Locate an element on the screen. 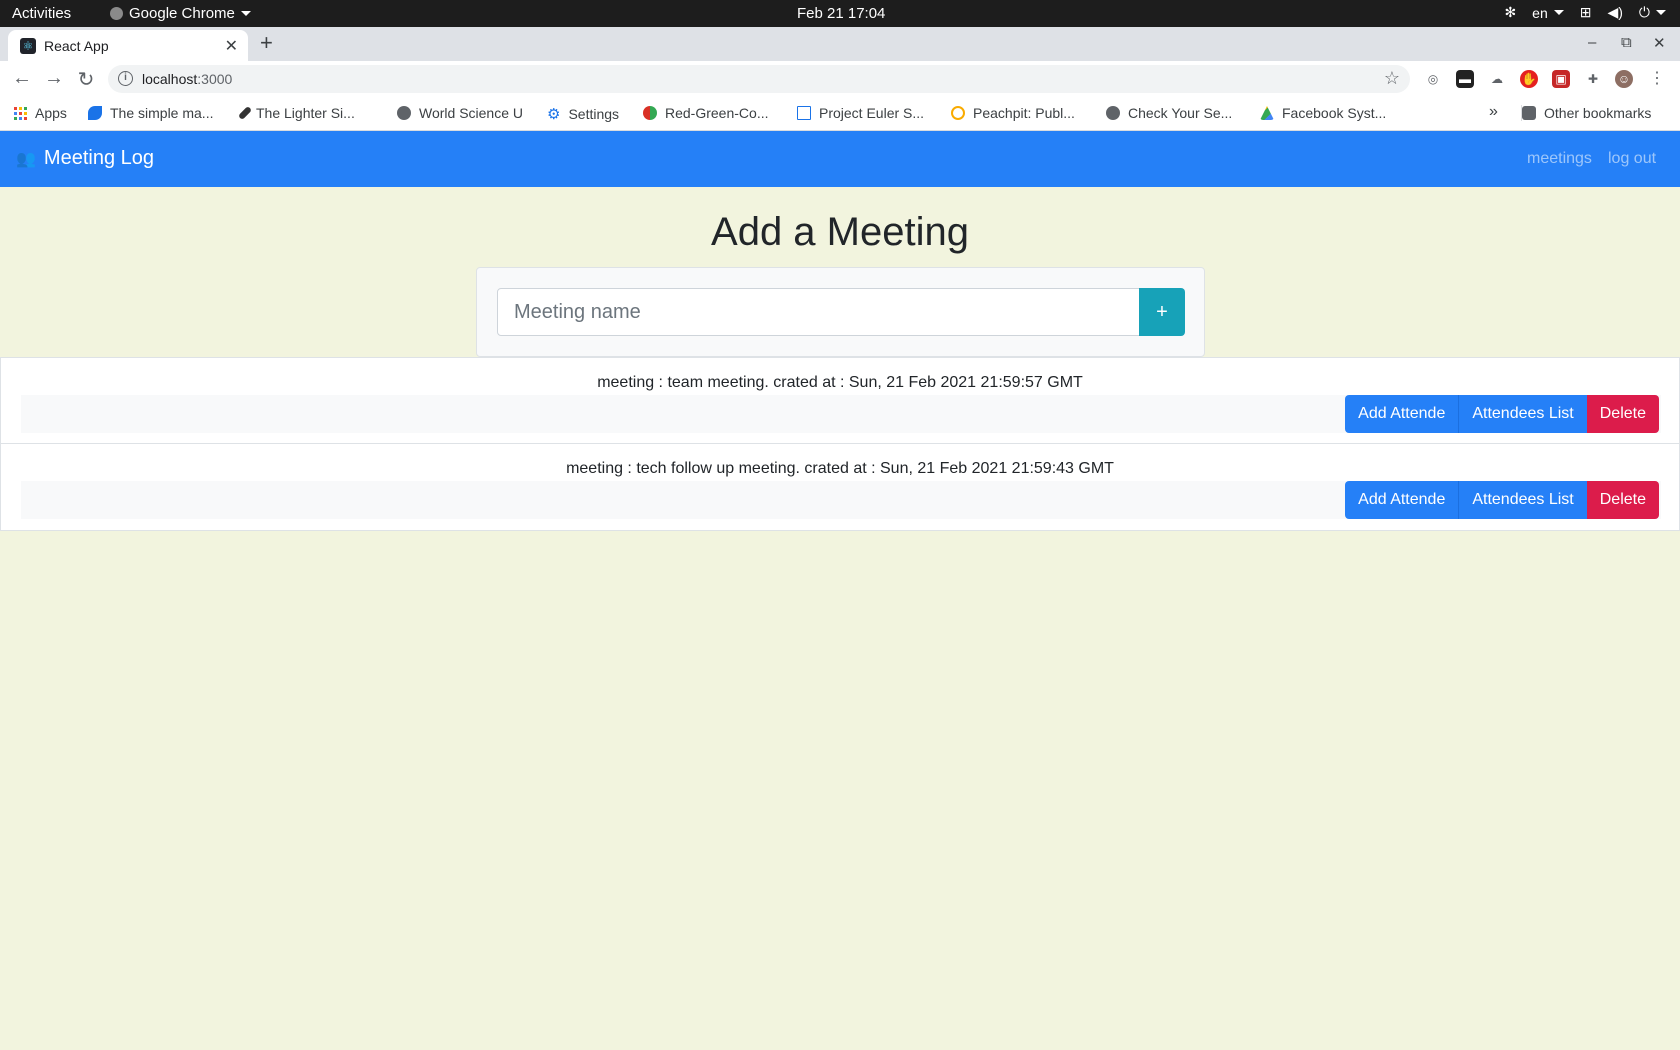  tab-strip: ⚛ React App ✕ is located at coordinates (840, 44).